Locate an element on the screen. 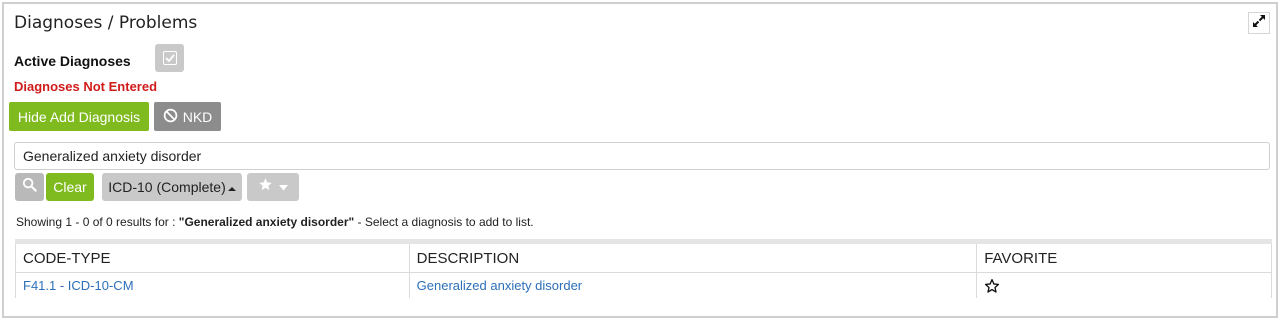 The image size is (1280, 320). star-icon is located at coordinates (265, 187).